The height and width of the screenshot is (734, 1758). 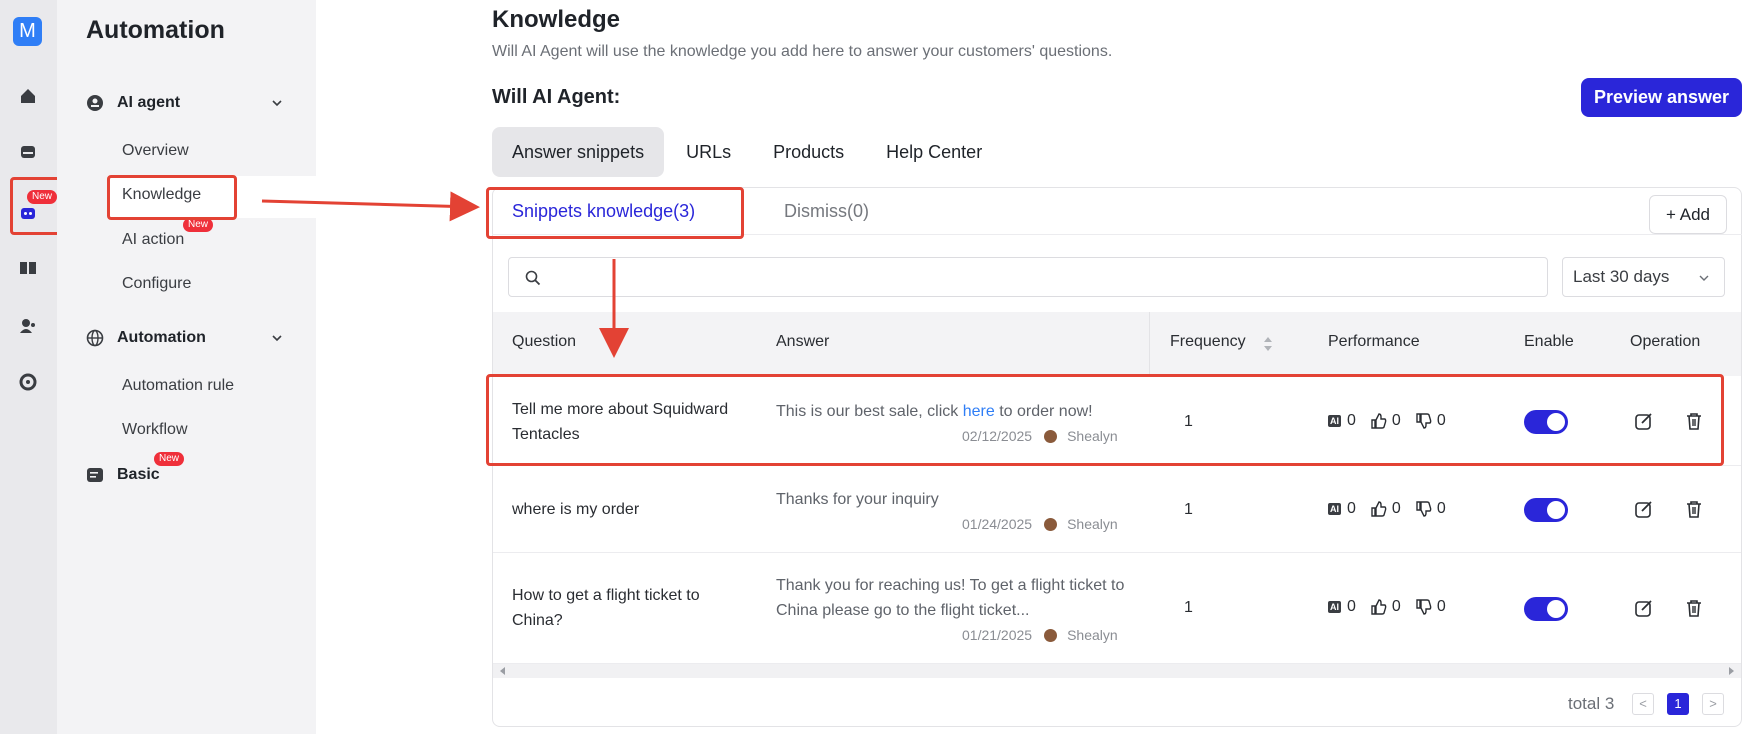 I want to click on column-question: Question, so click(x=544, y=341).